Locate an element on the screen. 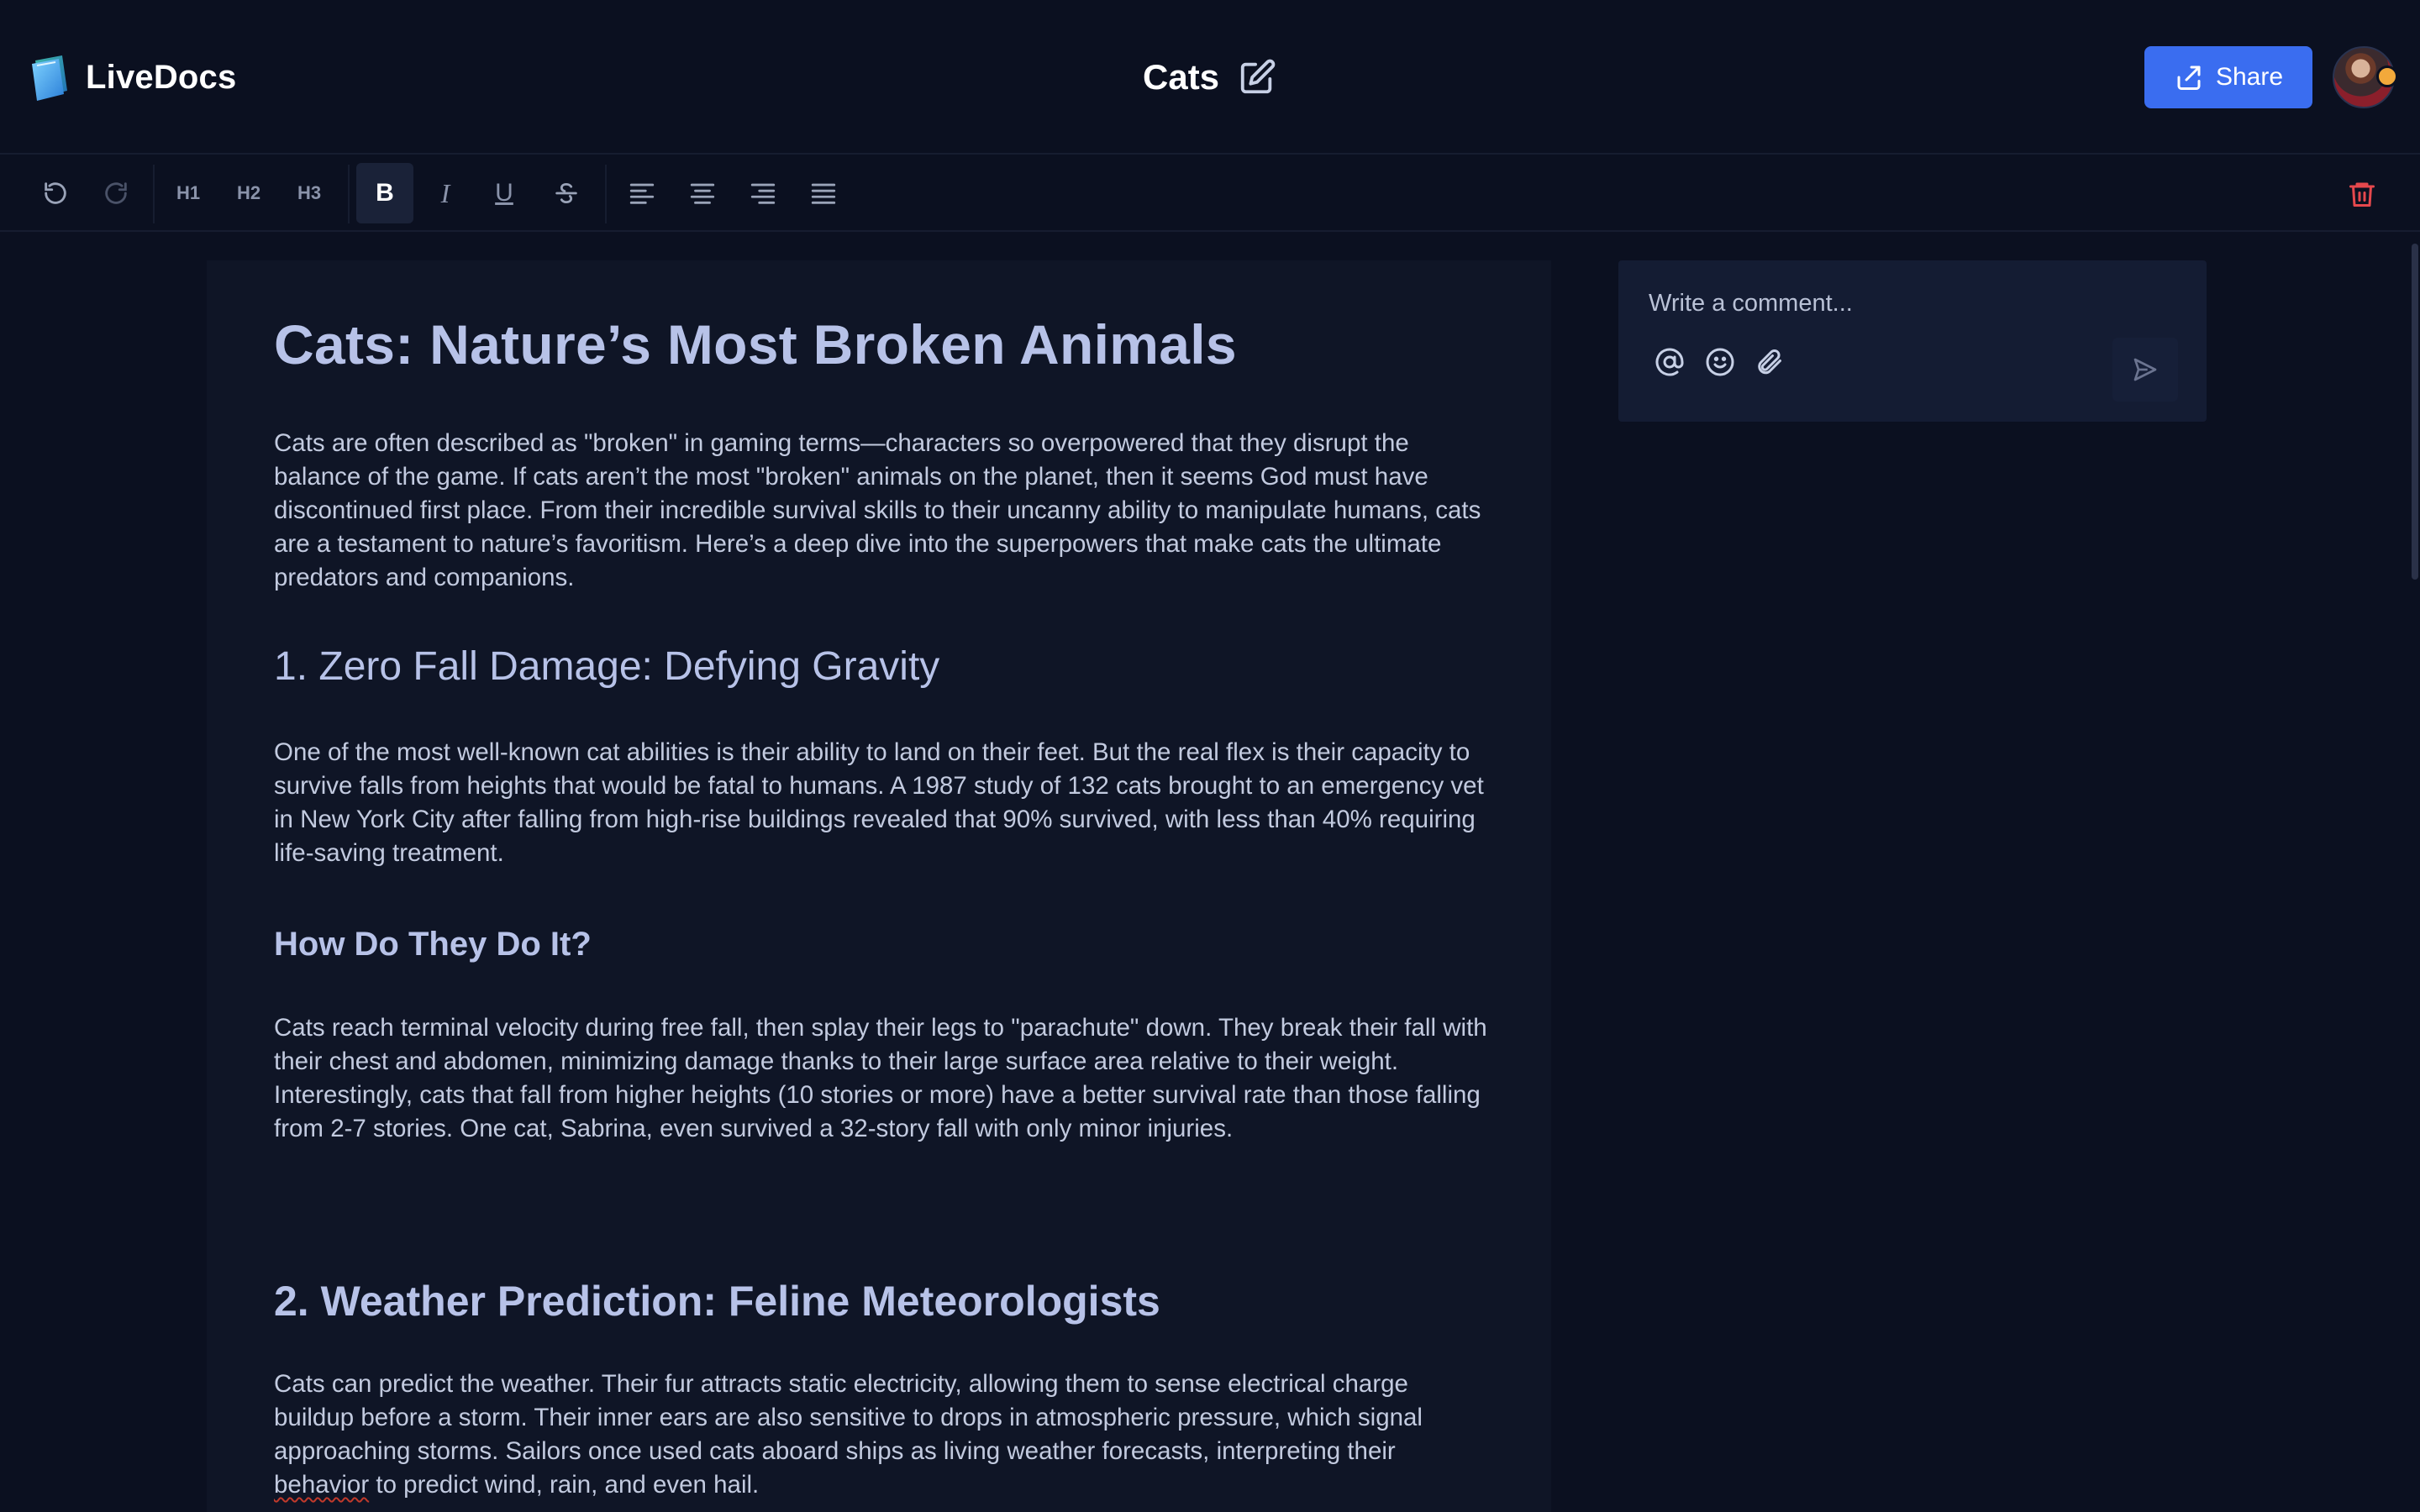 The width and height of the screenshot is (2420, 1512). trash-icon is located at coordinates (2362, 194).